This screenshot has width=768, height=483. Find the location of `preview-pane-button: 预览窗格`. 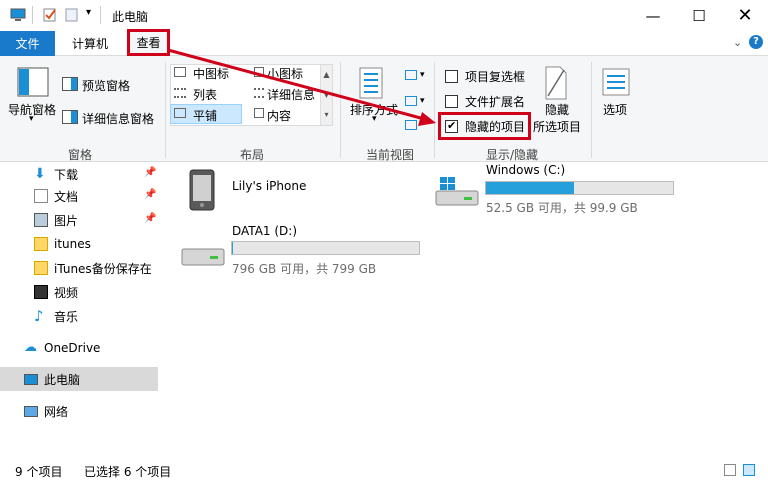

preview-pane-button: 预览窗格 is located at coordinates (106, 85).